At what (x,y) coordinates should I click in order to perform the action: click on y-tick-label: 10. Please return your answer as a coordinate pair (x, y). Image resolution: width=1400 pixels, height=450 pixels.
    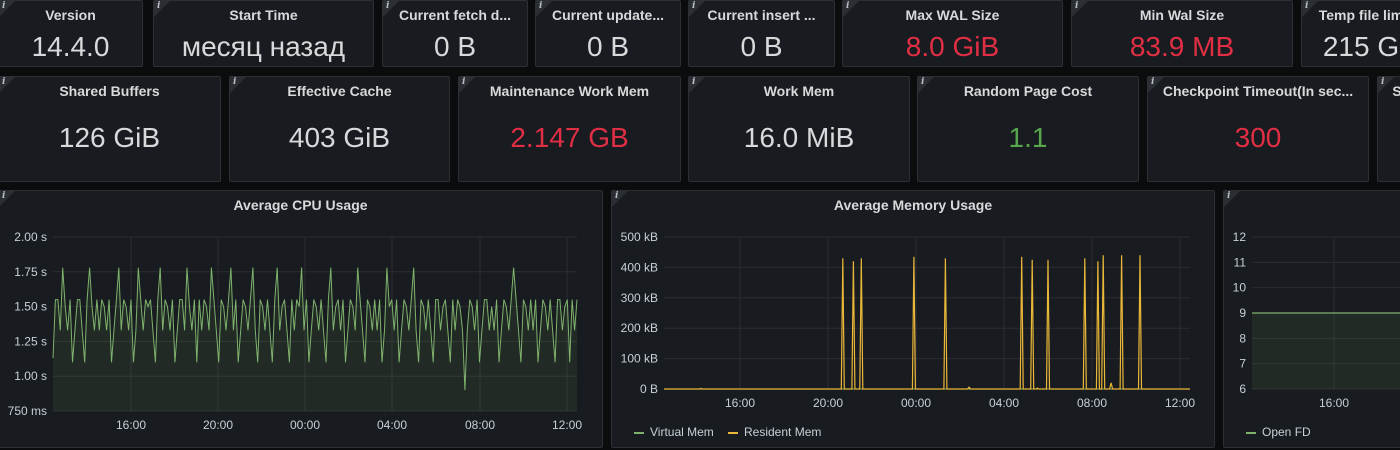
    Looking at the image, I should click on (1240, 288).